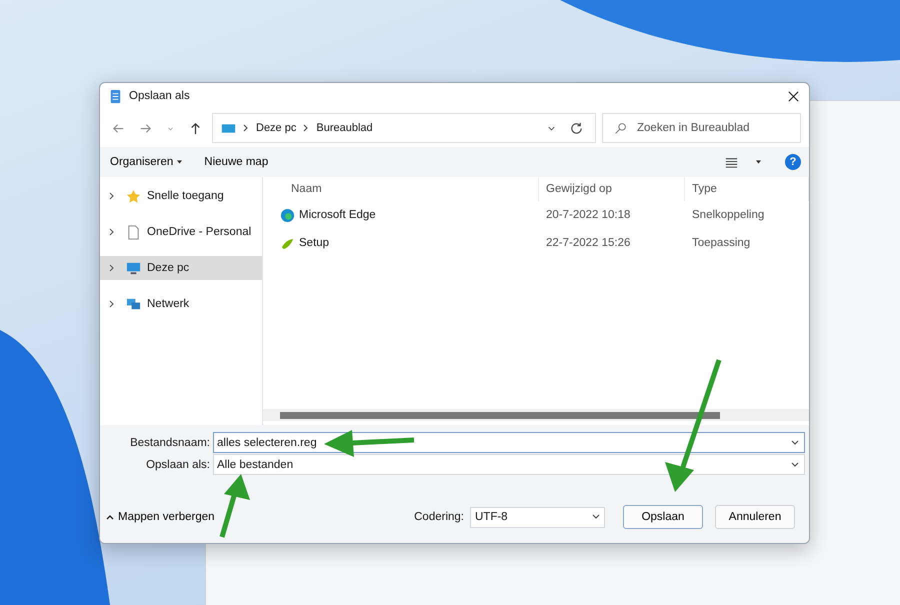 This screenshot has width=900, height=605. I want to click on file-name: Setup, so click(401, 243).